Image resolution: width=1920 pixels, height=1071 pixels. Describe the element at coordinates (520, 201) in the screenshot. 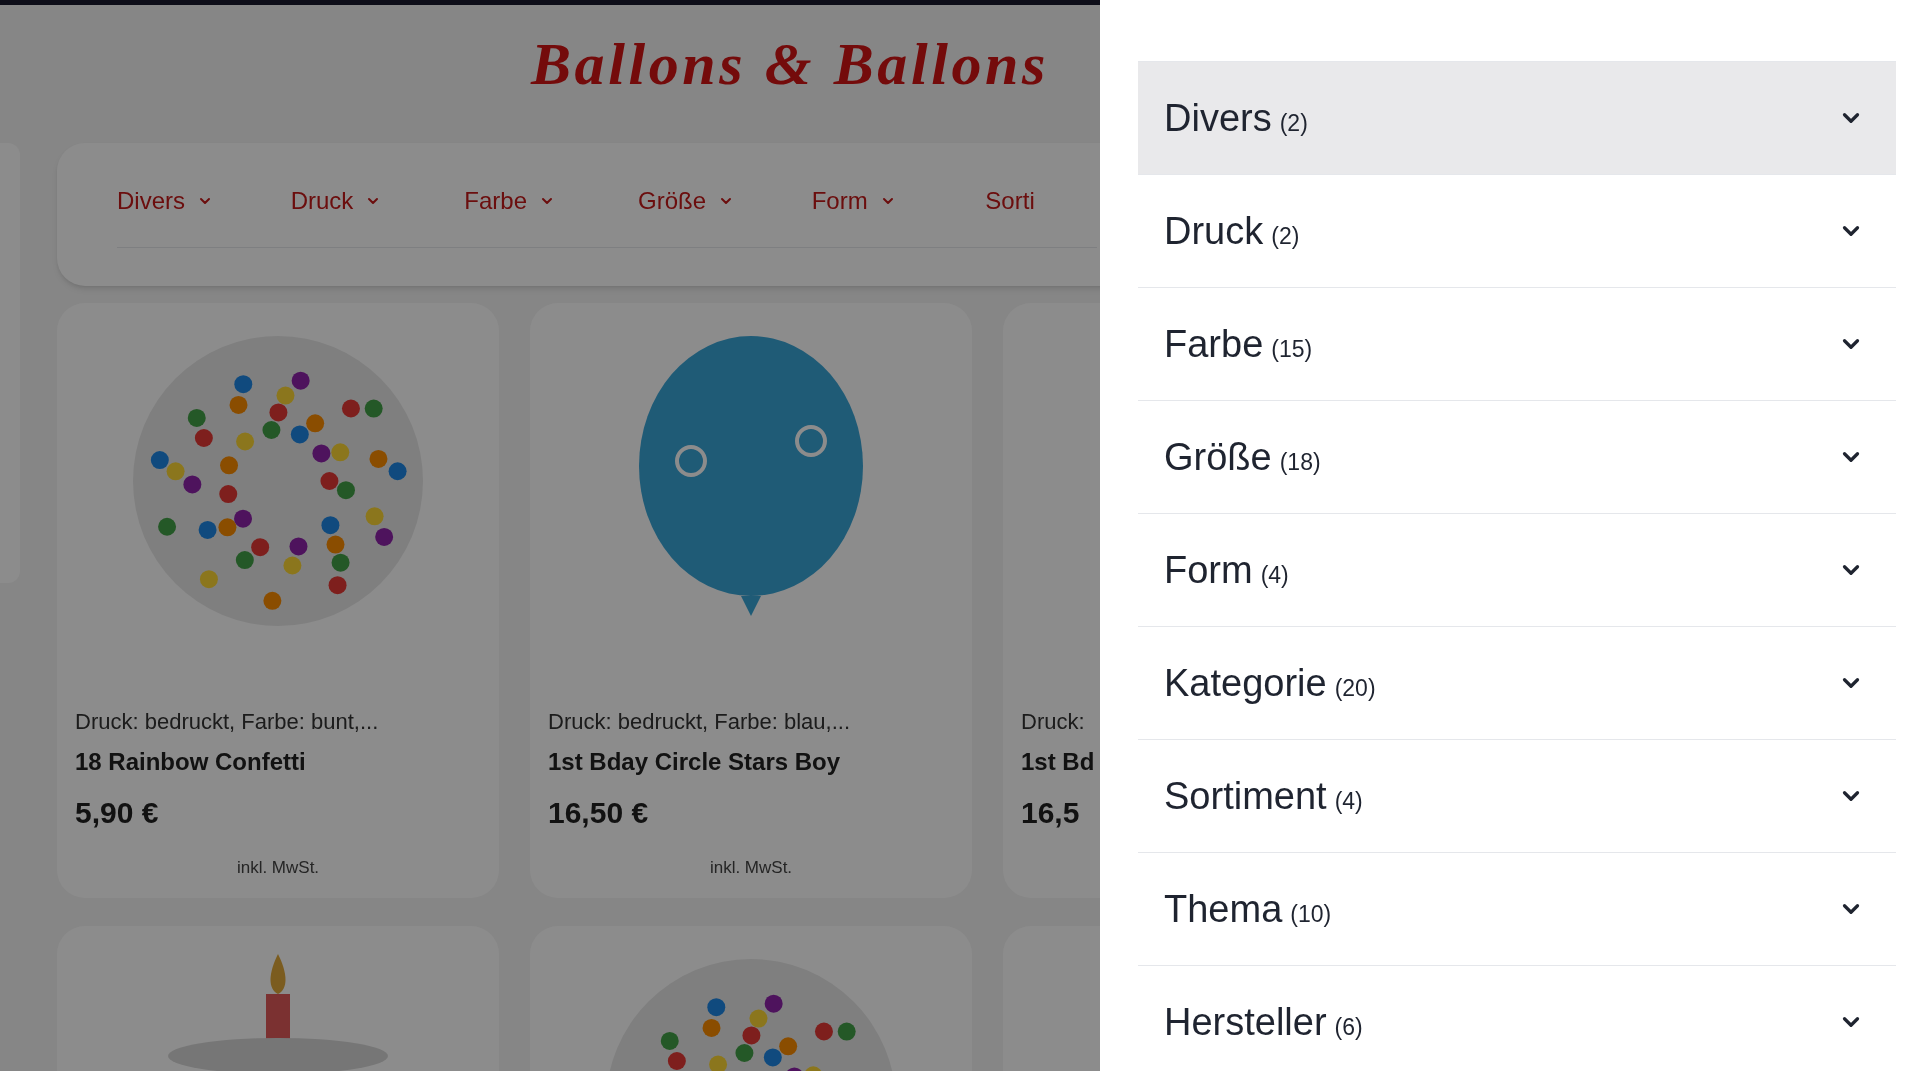

I see `nav-link: Farbe` at that location.